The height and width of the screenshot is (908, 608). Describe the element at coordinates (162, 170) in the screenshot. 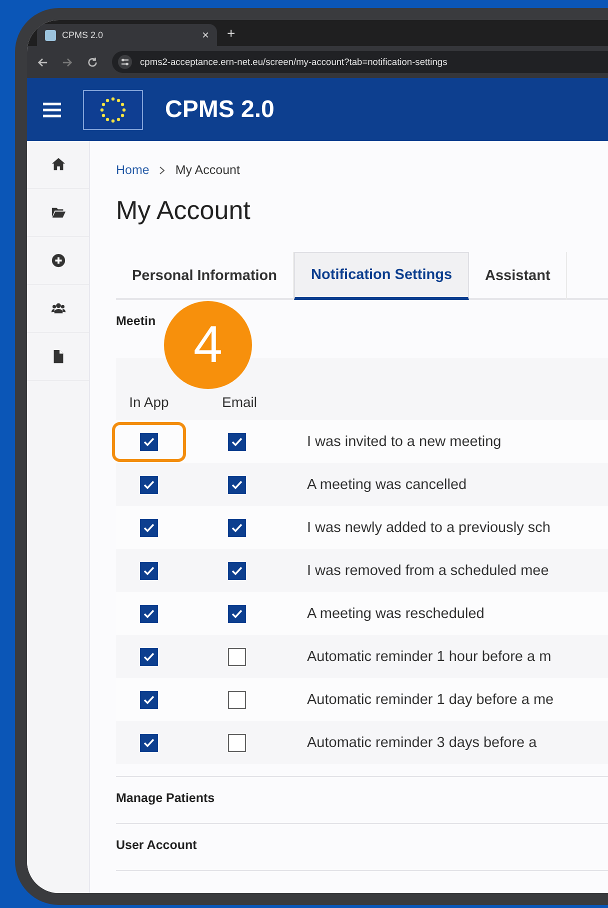

I see `chevron-icon` at that location.